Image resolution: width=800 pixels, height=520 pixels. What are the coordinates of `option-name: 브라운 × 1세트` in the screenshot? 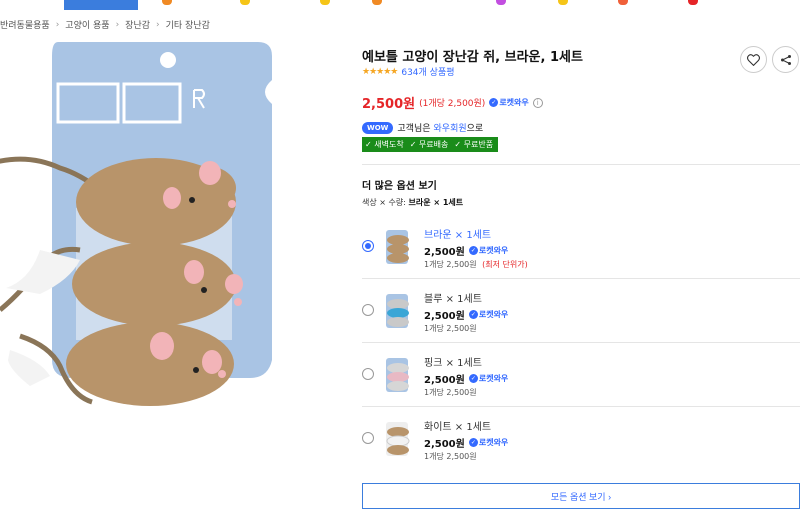 It's located at (457, 233).